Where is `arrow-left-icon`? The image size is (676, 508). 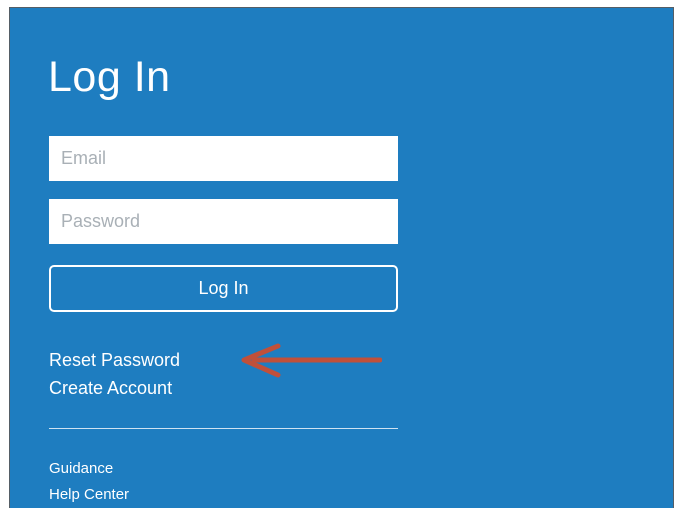
arrow-left-icon is located at coordinates (311, 360).